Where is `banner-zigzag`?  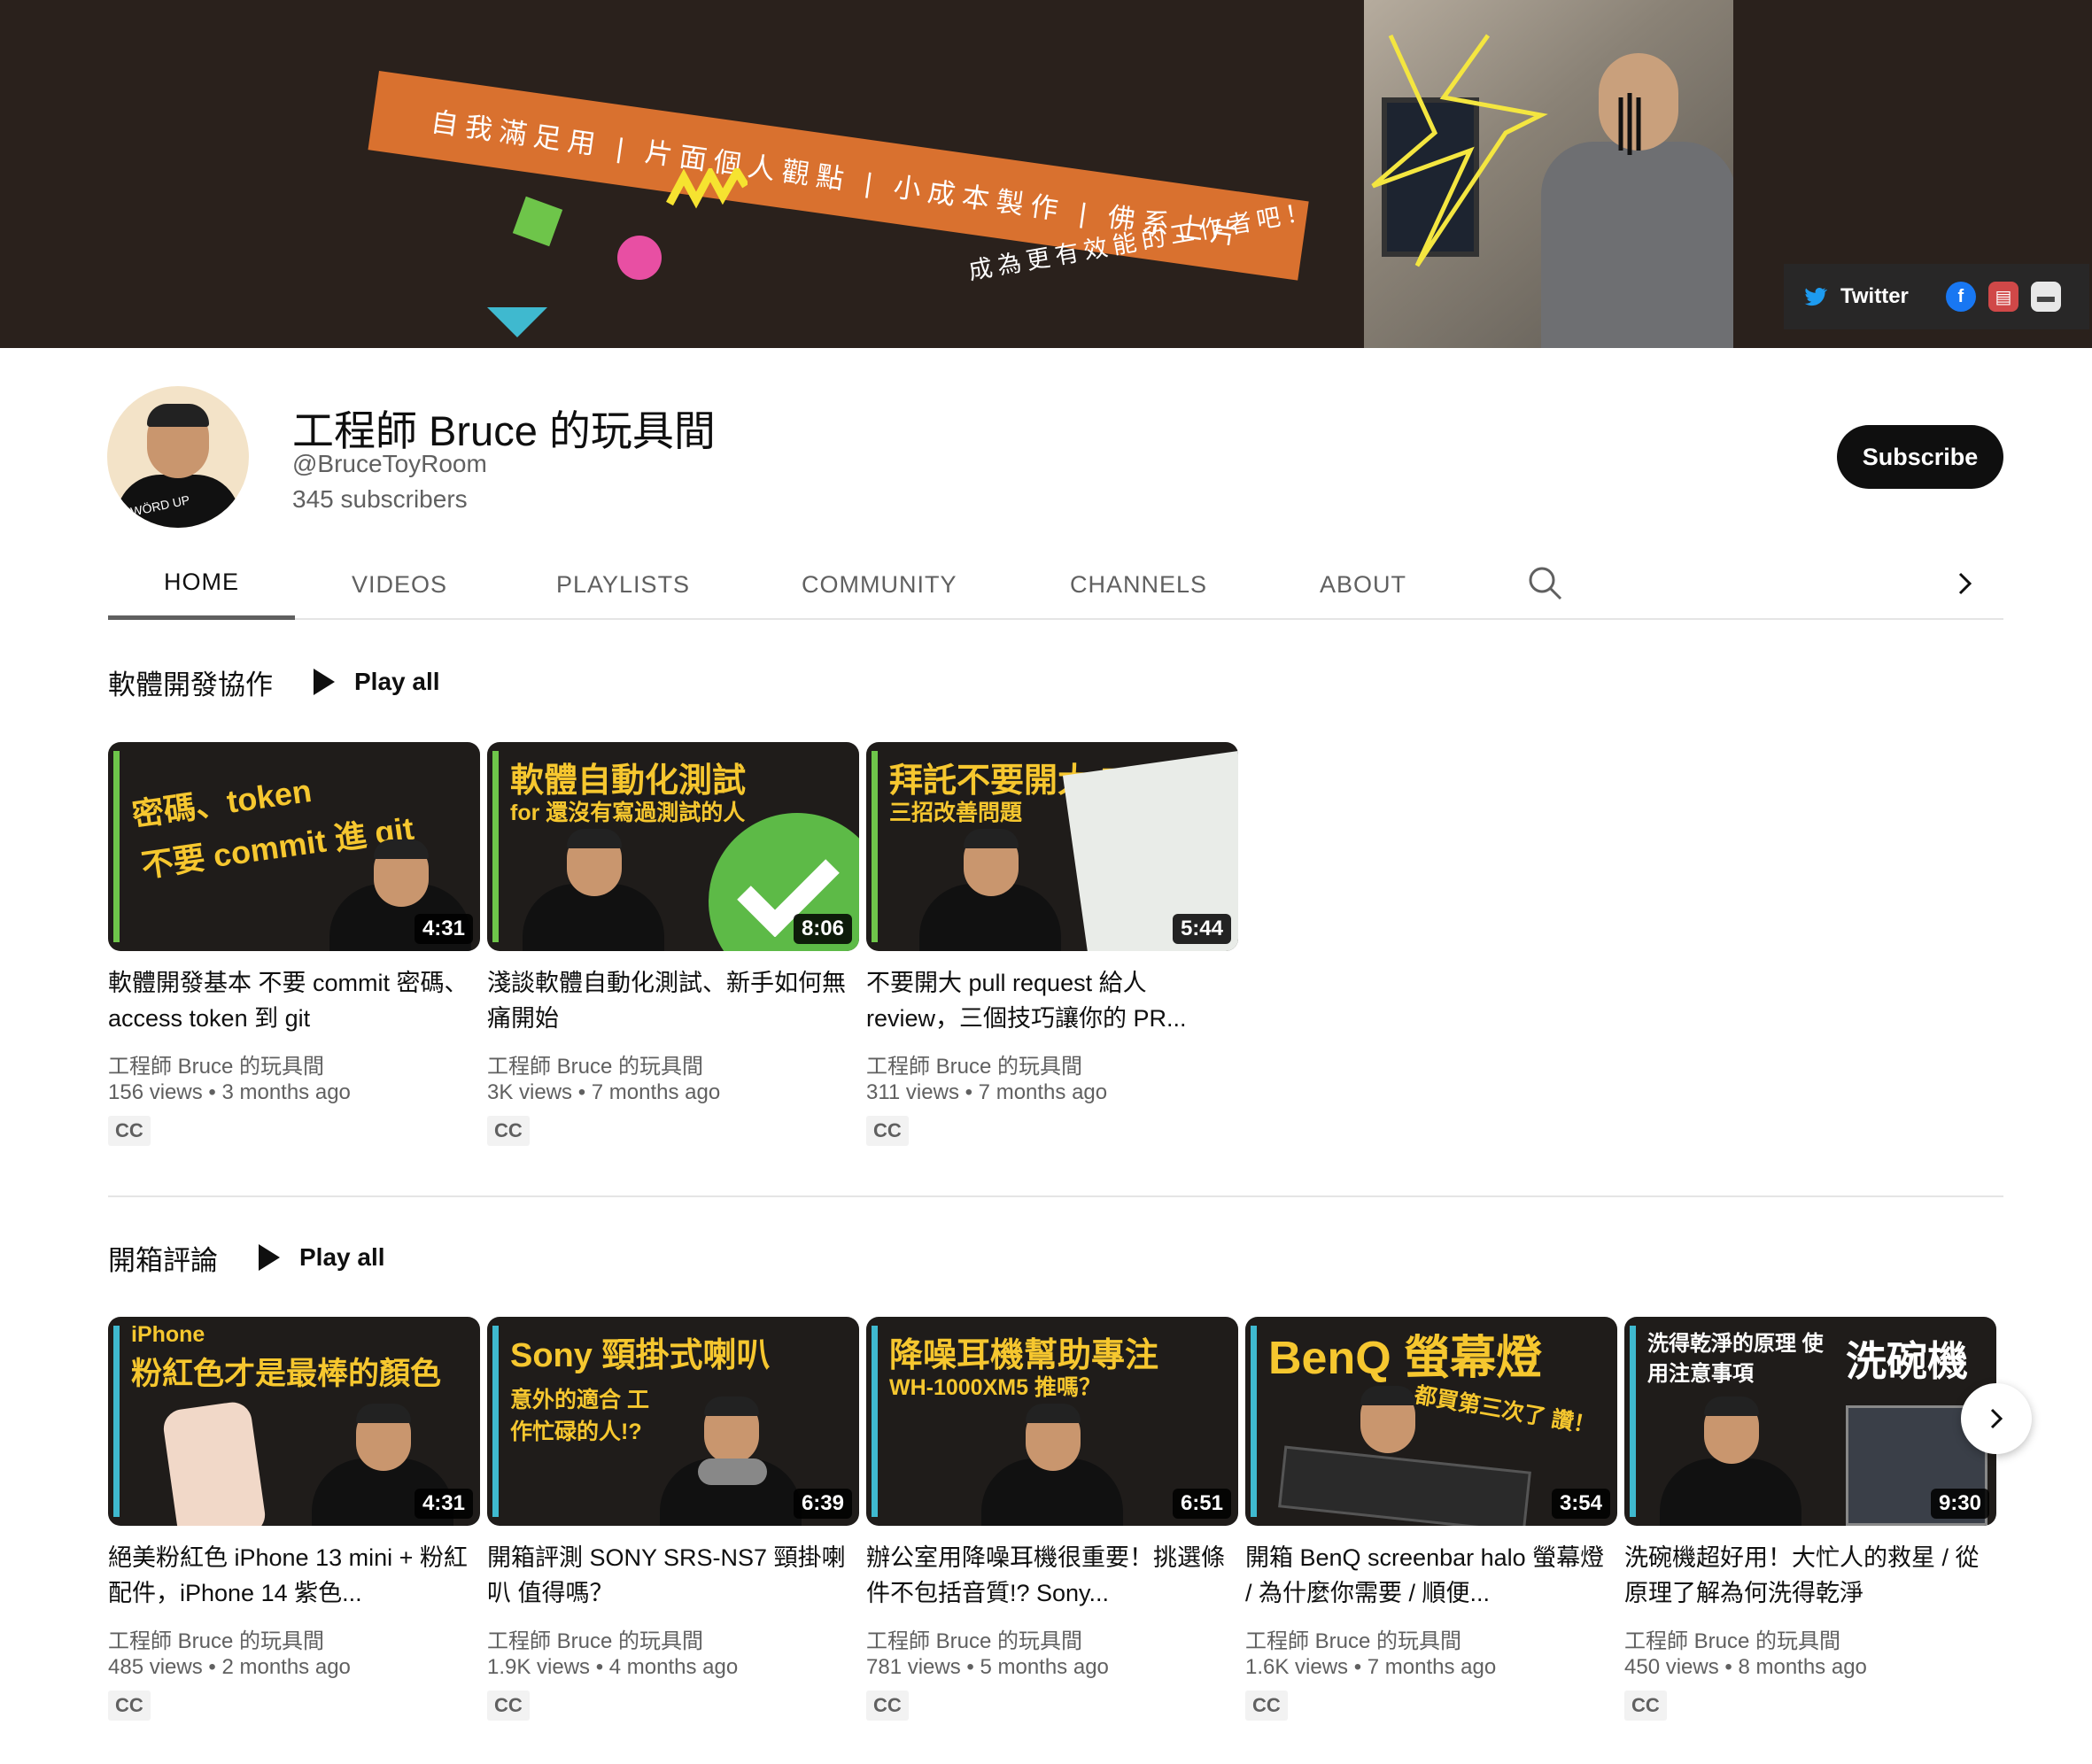
banner-zigzag is located at coordinates (707, 188).